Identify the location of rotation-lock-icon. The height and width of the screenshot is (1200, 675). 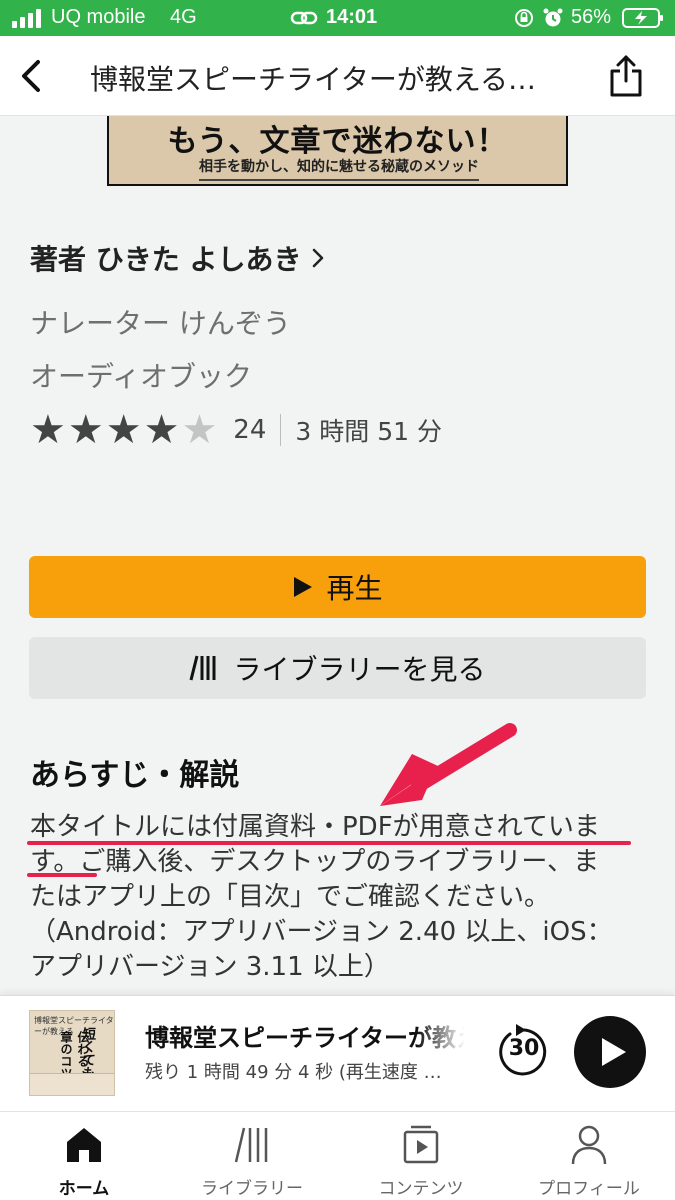
(524, 18).